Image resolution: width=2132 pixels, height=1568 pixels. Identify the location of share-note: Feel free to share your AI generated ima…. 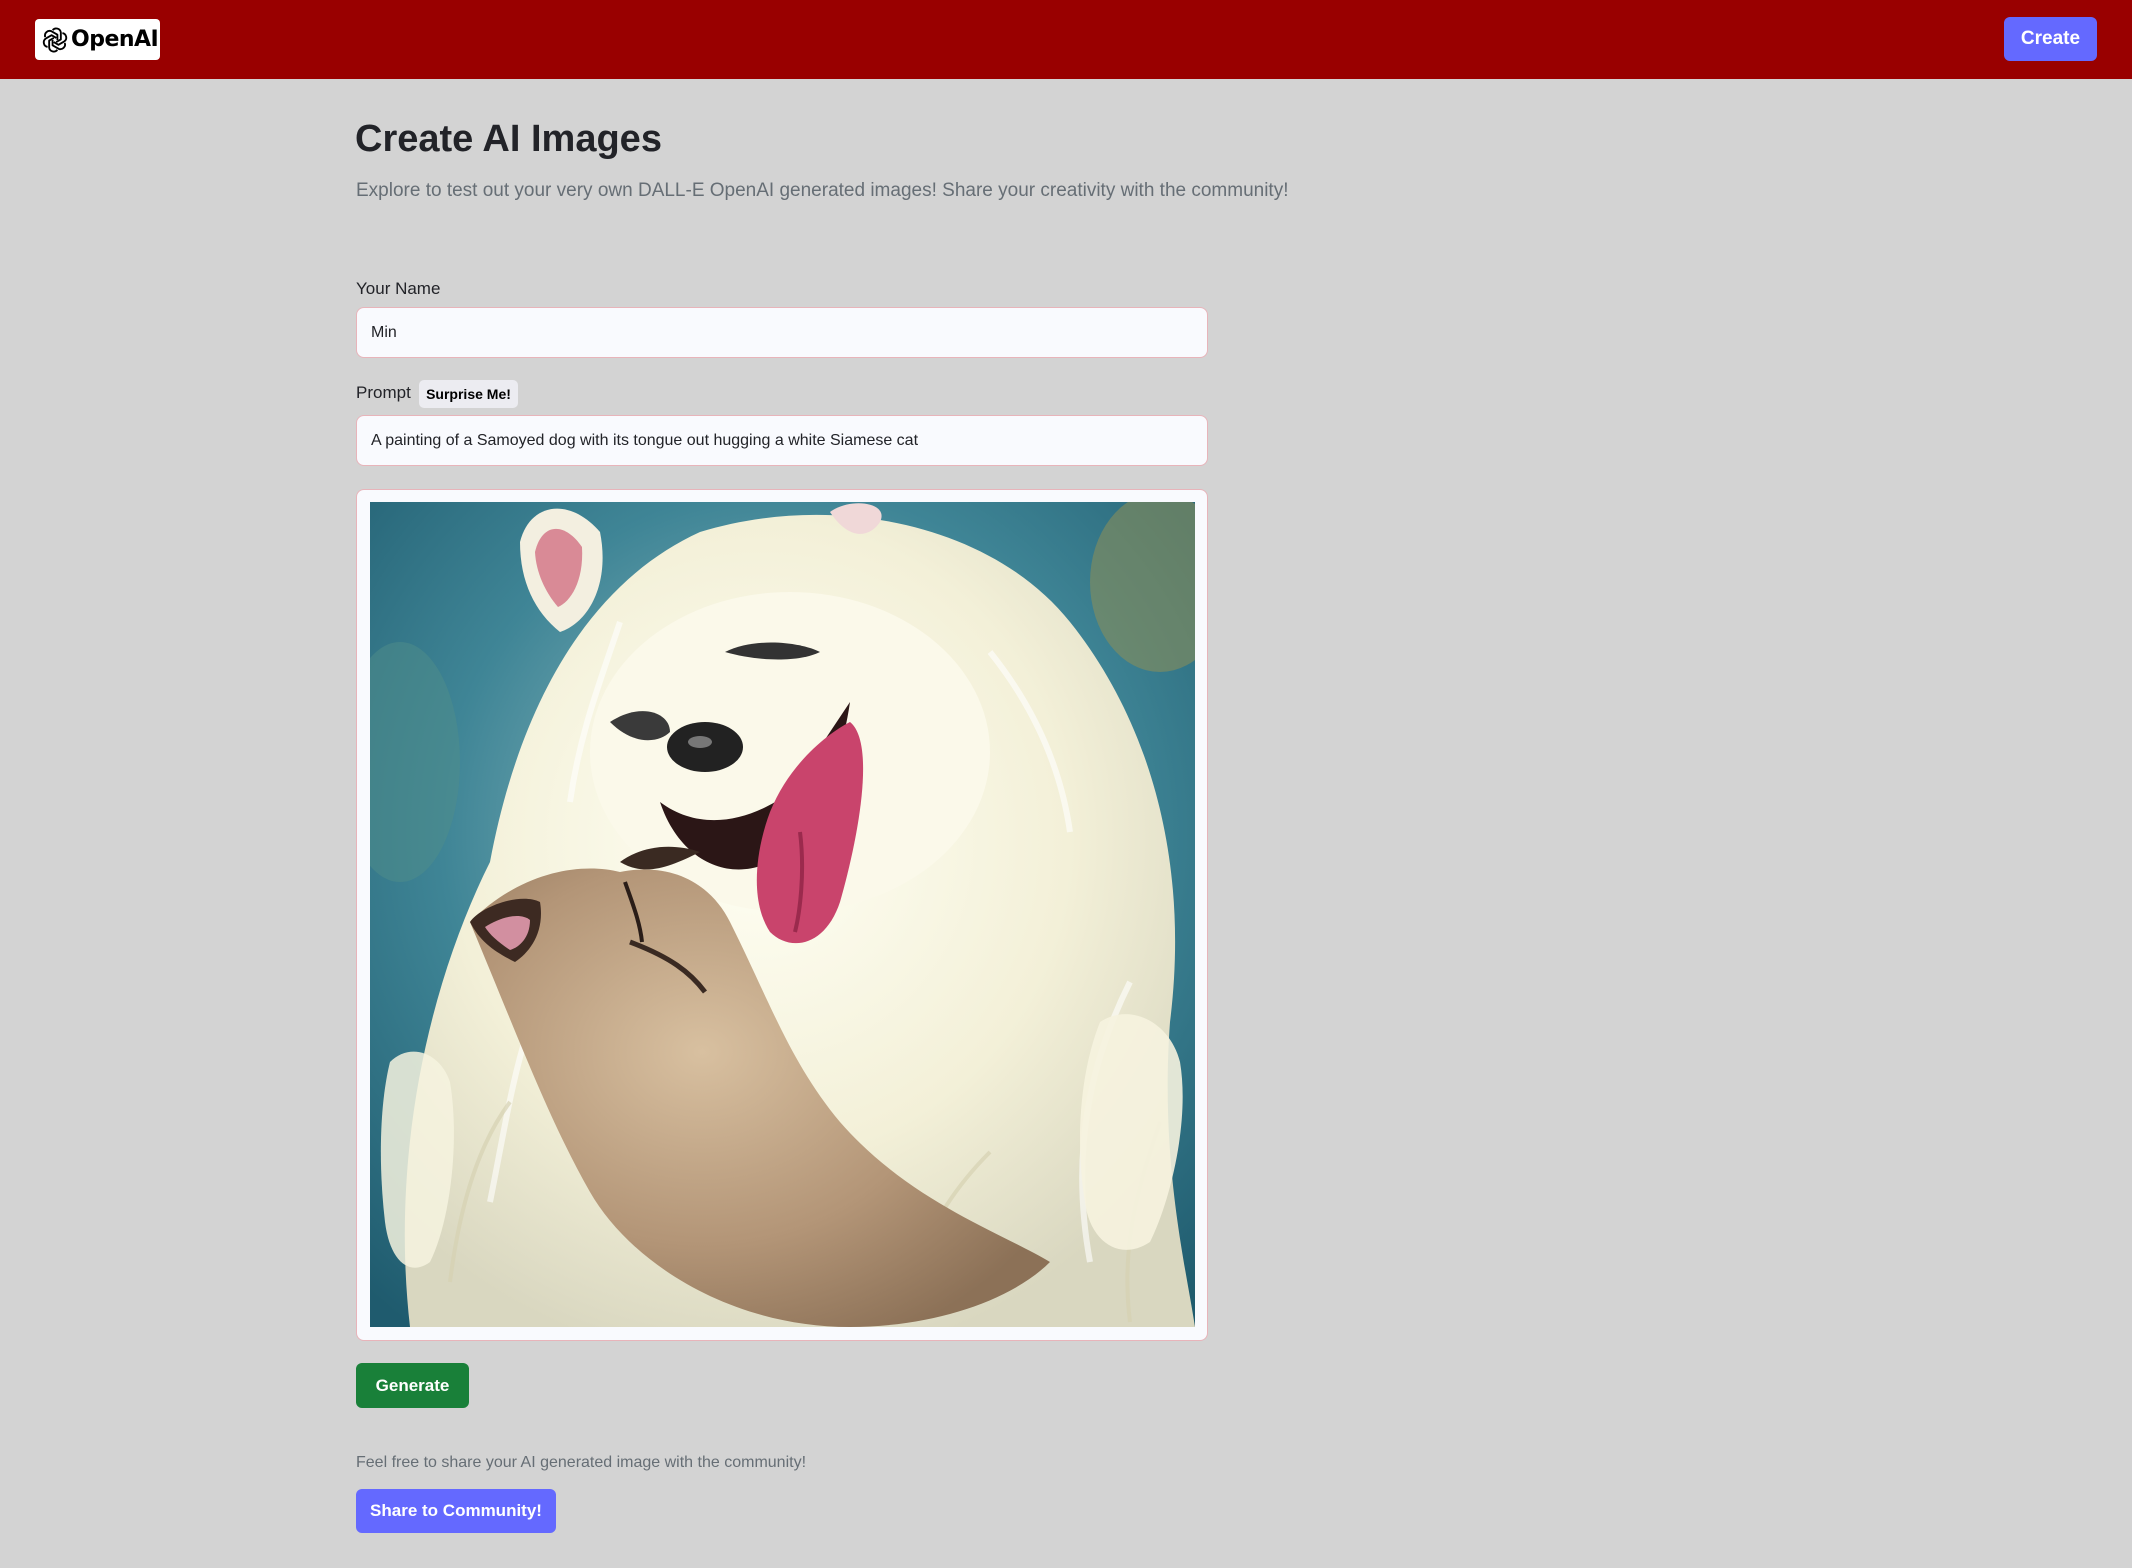
(581, 1462).